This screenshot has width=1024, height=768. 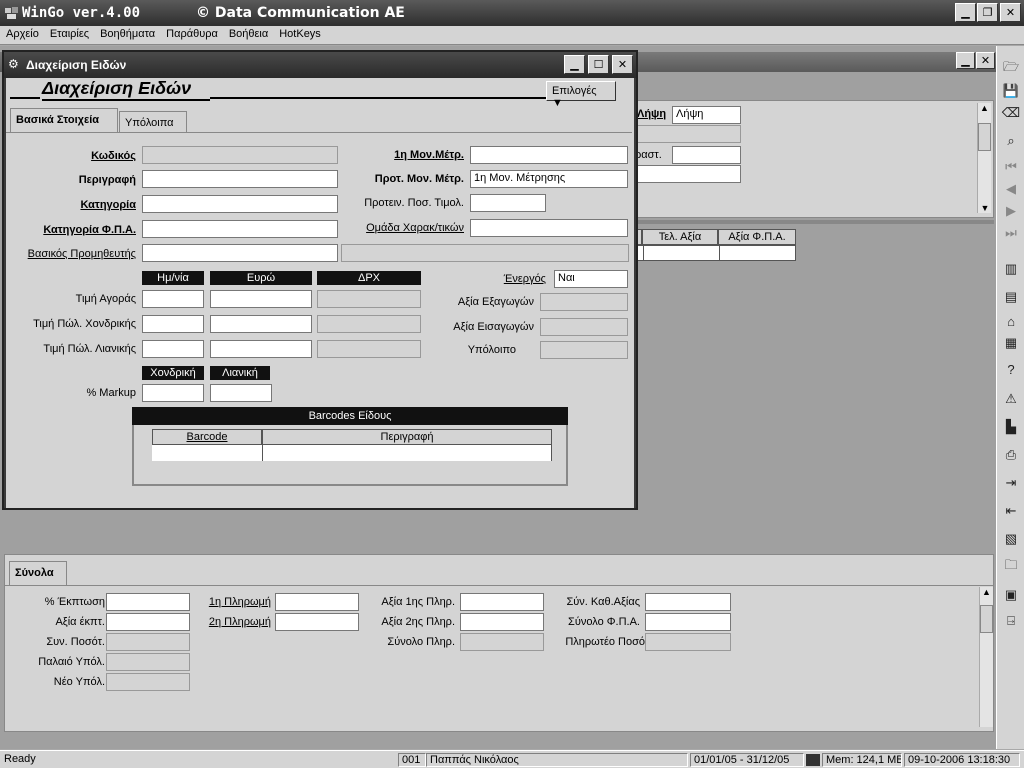 What do you see at coordinates (1011, 511) in the screenshot?
I see `exit-icon: ⇤` at bounding box center [1011, 511].